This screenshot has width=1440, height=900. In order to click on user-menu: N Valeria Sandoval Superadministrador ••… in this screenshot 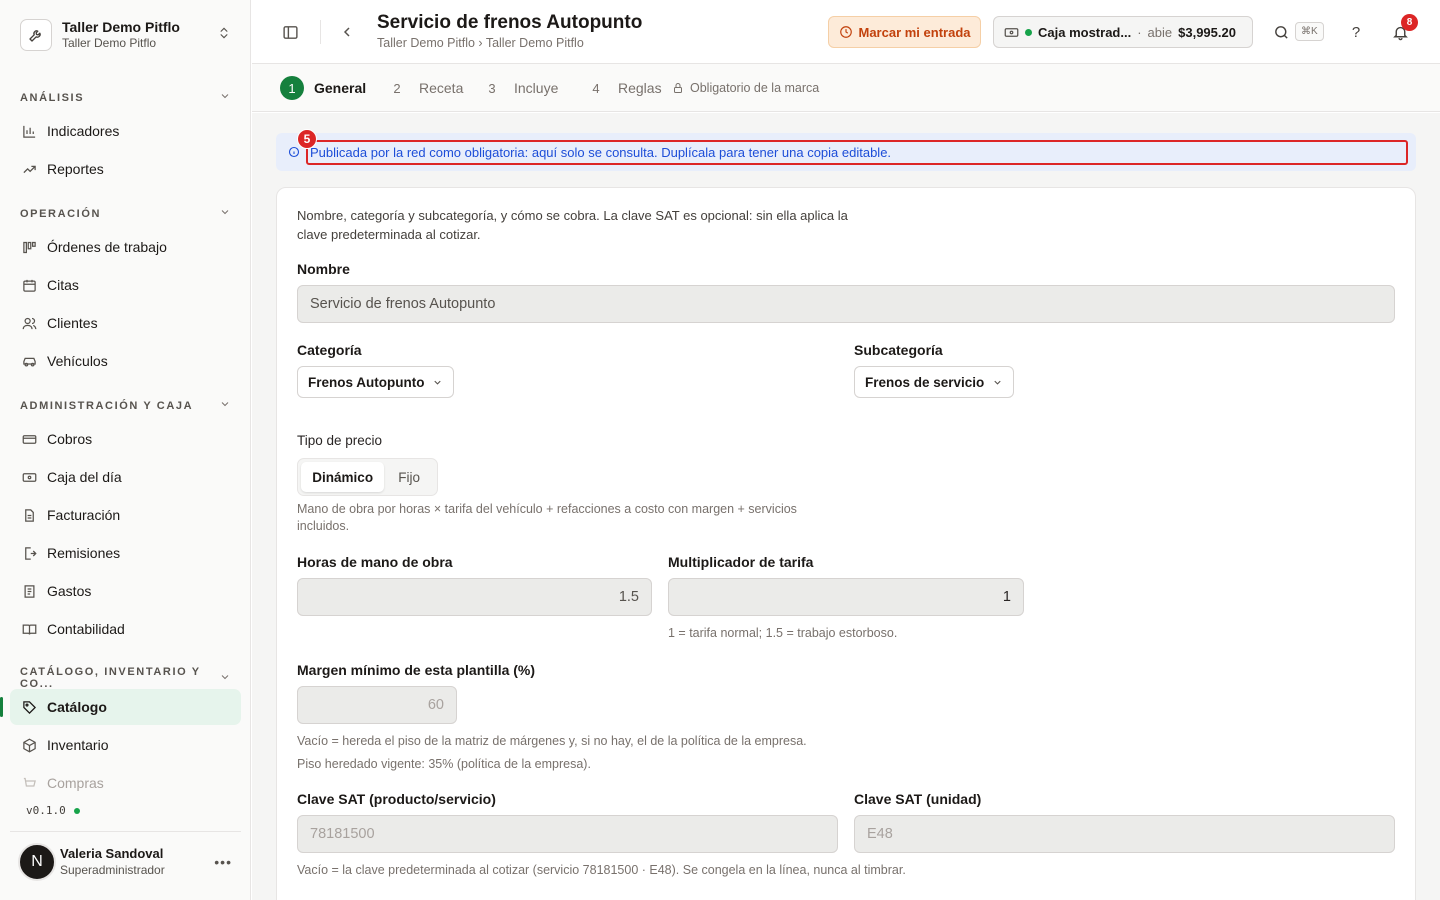, I will do `click(129, 862)`.